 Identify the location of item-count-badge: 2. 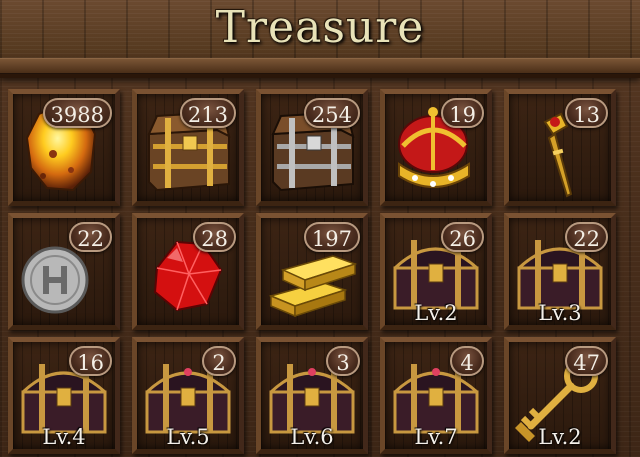
(219, 361).